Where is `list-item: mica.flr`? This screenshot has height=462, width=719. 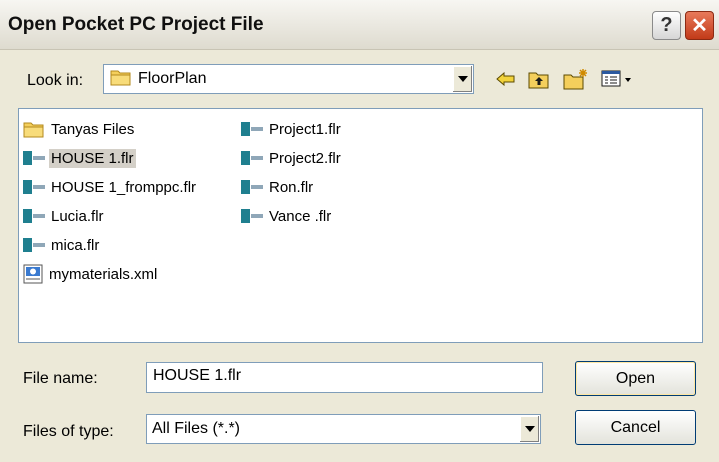
list-item: mica.flr is located at coordinates (62, 245).